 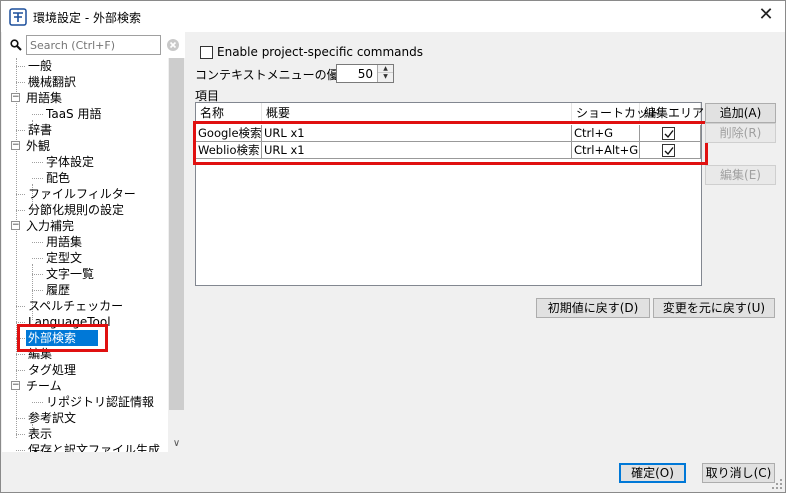 What do you see at coordinates (31, 146) in the screenshot?
I see `tree-item-appearance: − 外観` at bounding box center [31, 146].